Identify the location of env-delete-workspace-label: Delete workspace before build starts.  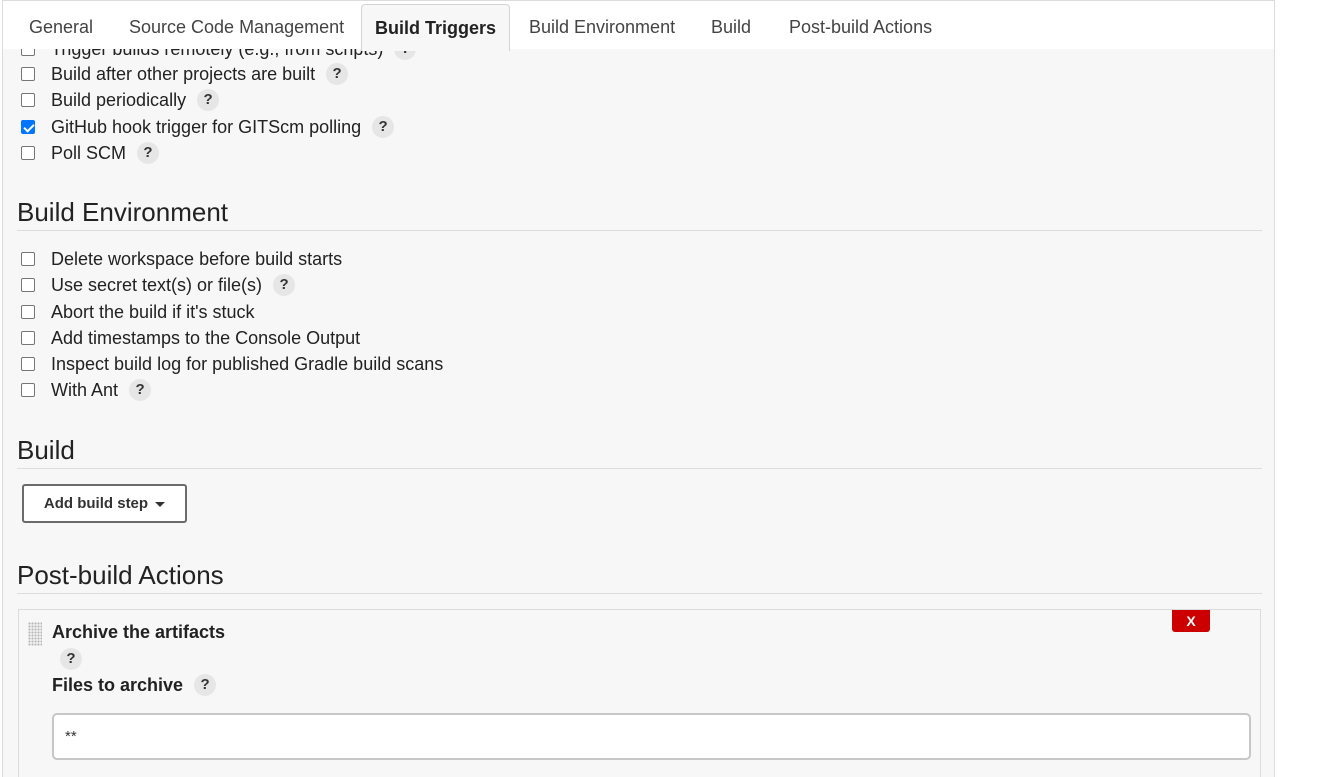
(197, 258).